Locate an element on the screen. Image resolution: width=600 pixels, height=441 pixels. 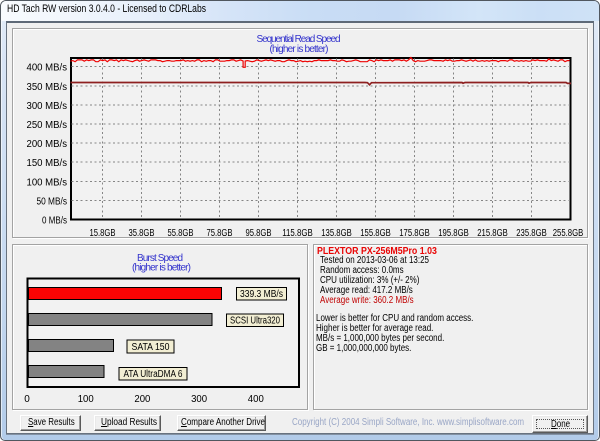
svg-text: 255.8GB is located at coordinates (568, 233).